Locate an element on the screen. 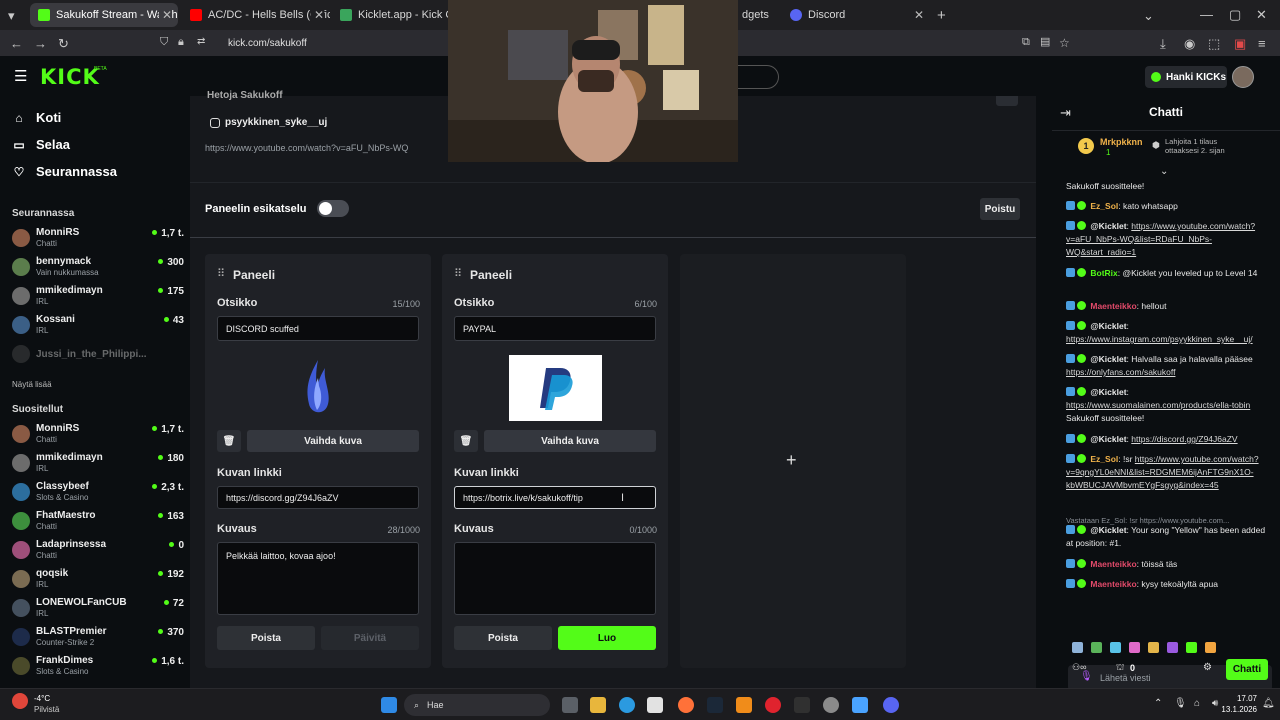  create-panel-button: Luo is located at coordinates (607, 638).